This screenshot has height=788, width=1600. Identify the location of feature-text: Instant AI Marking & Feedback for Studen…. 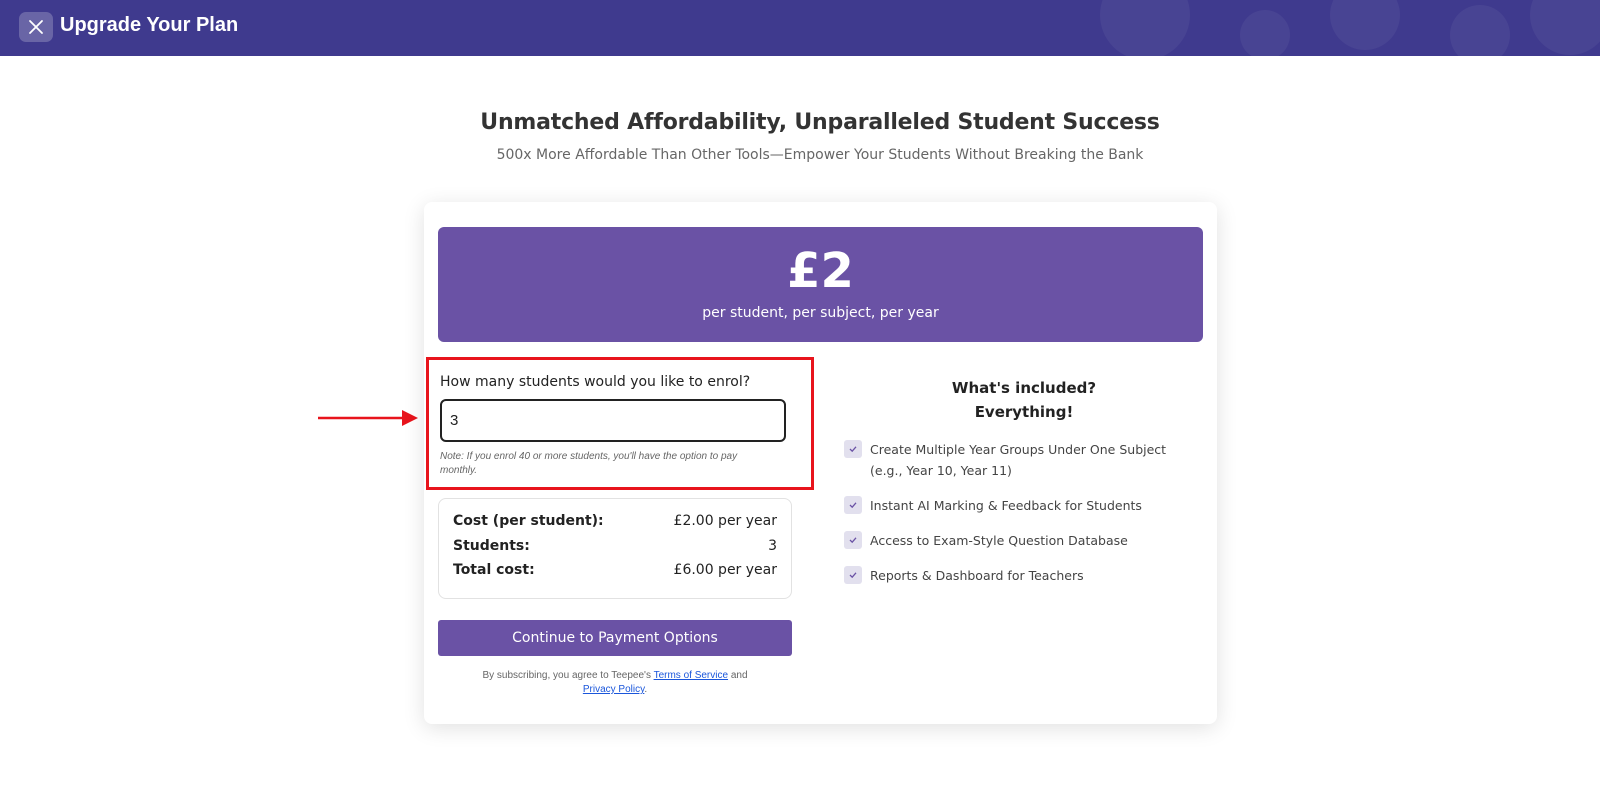
(1006, 505).